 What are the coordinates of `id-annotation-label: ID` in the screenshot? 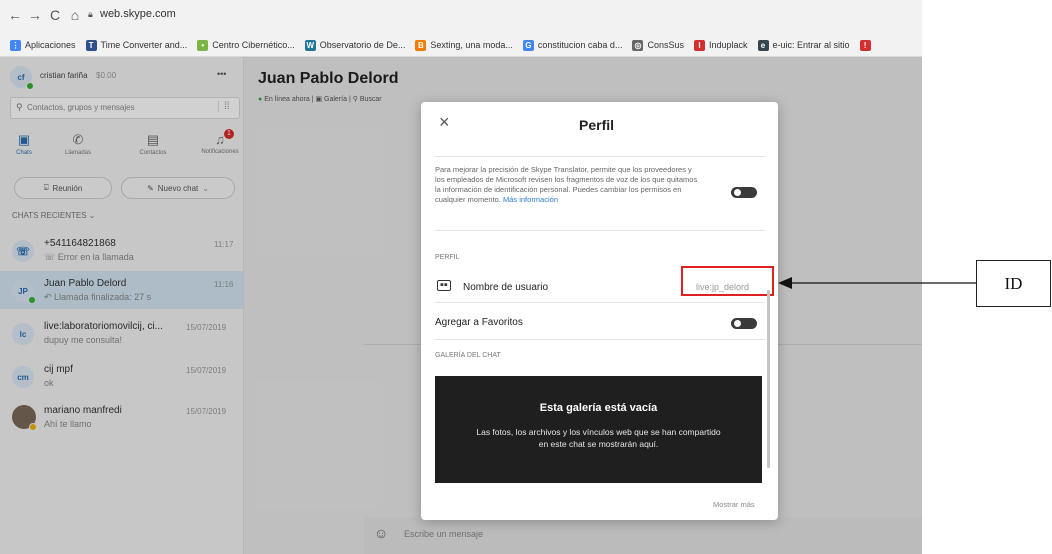 It's located at (1013, 283).